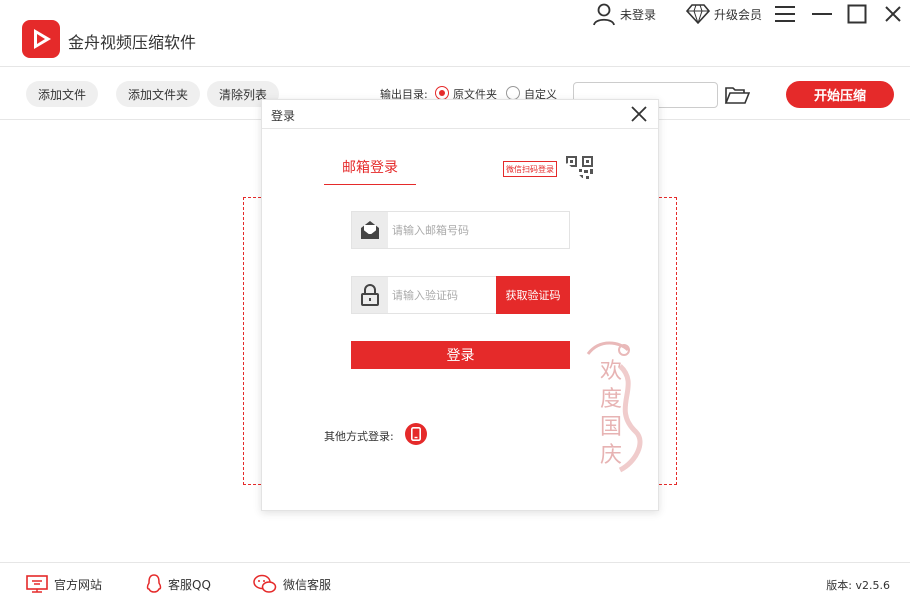 The height and width of the screenshot is (608, 910). What do you see at coordinates (638, 14) in the screenshot?
I see `login-status-label: 未登录` at bounding box center [638, 14].